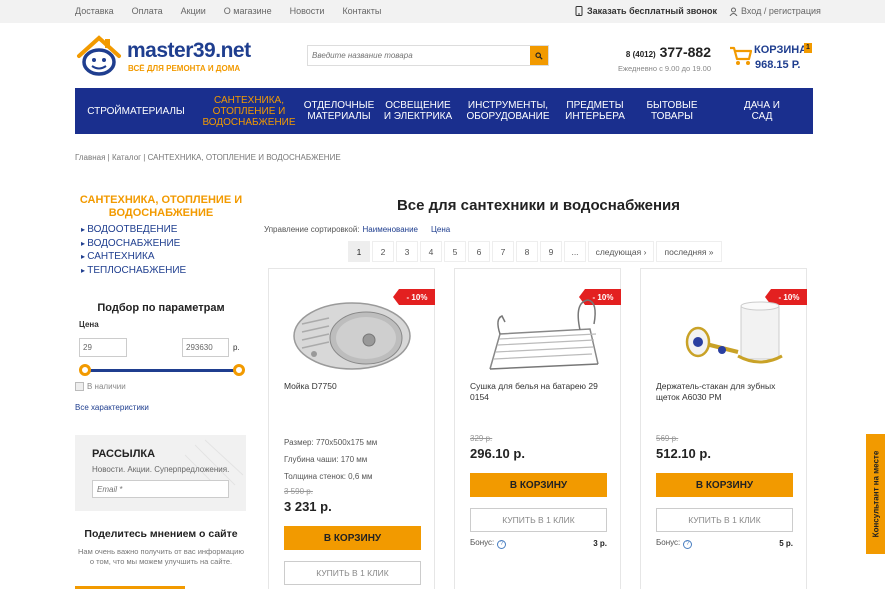 The height and width of the screenshot is (589, 885). I want to click on menu-item-garden: ДАЧА И САД, so click(762, 111).